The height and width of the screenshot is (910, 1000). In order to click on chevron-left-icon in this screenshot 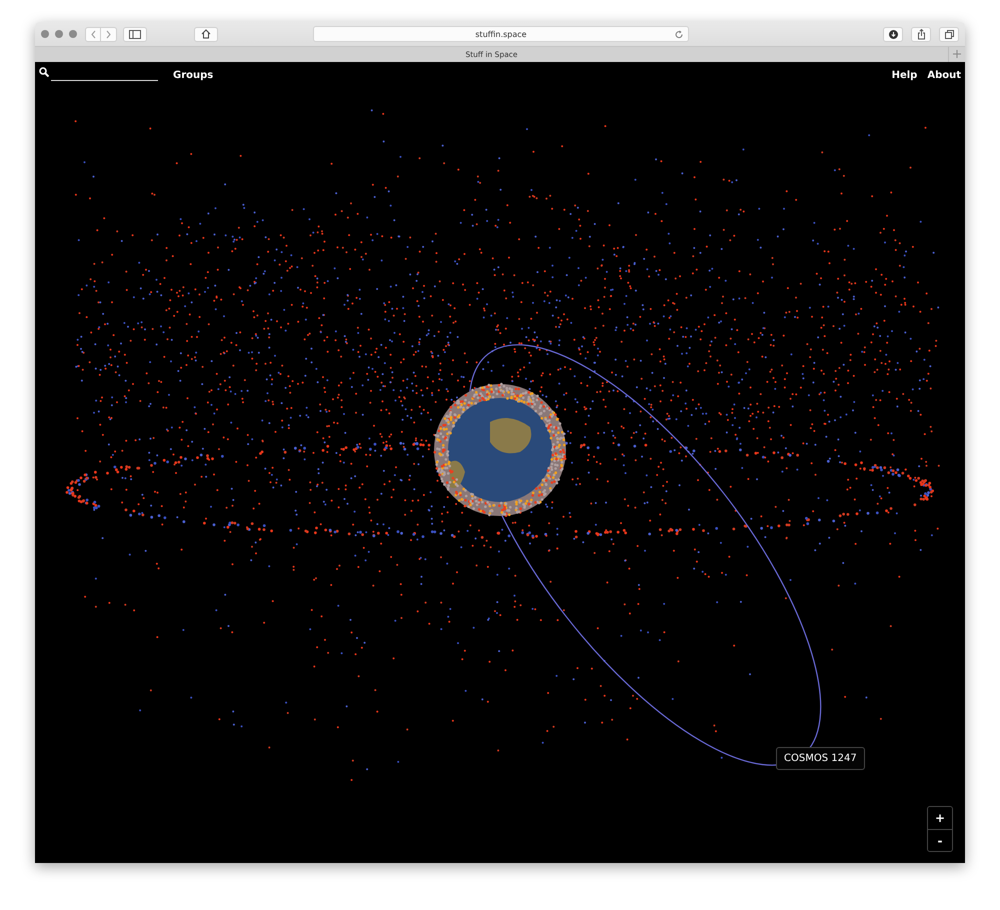, I will do `click(93, 34)`.